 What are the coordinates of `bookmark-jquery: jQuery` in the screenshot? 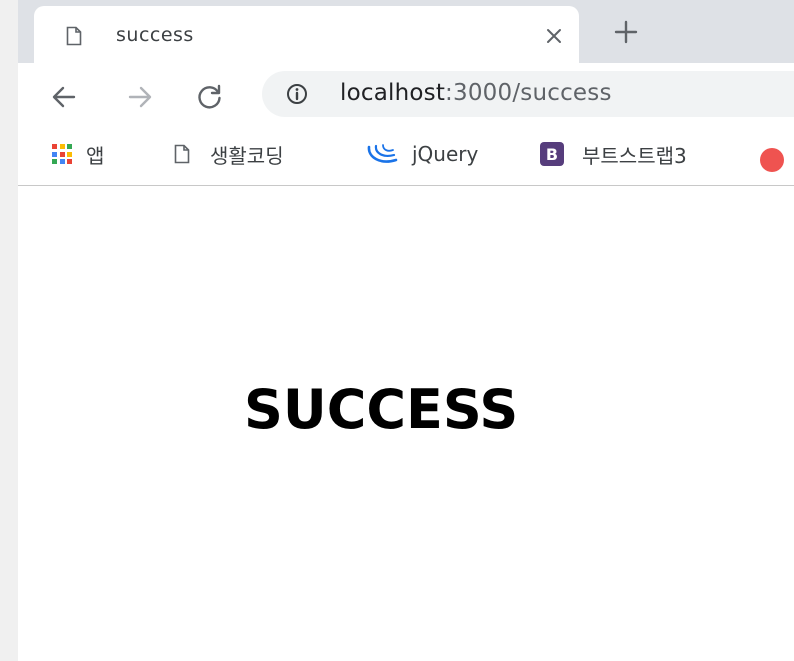 It's located at (422, 154).